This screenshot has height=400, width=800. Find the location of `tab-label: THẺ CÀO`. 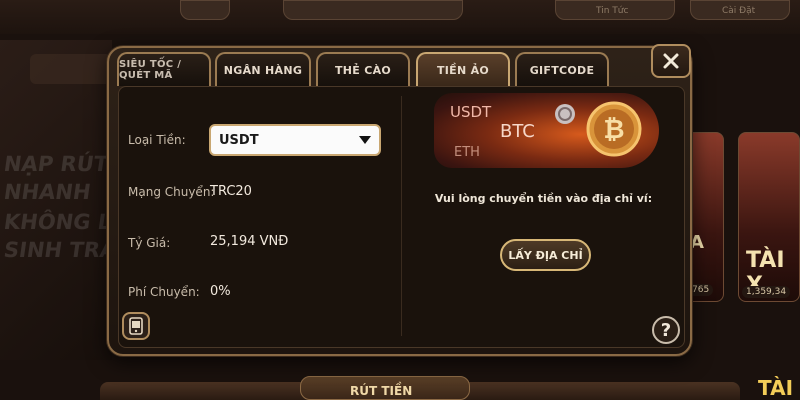

tab-label: THẺ CÀO is located at coordinates (363, 70).